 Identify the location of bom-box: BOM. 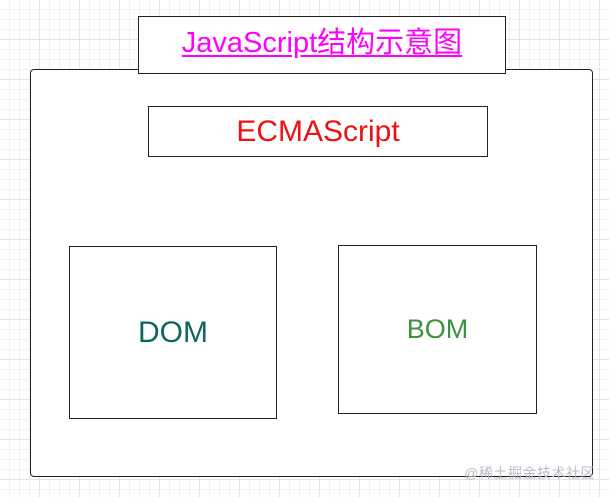
(437, 329).